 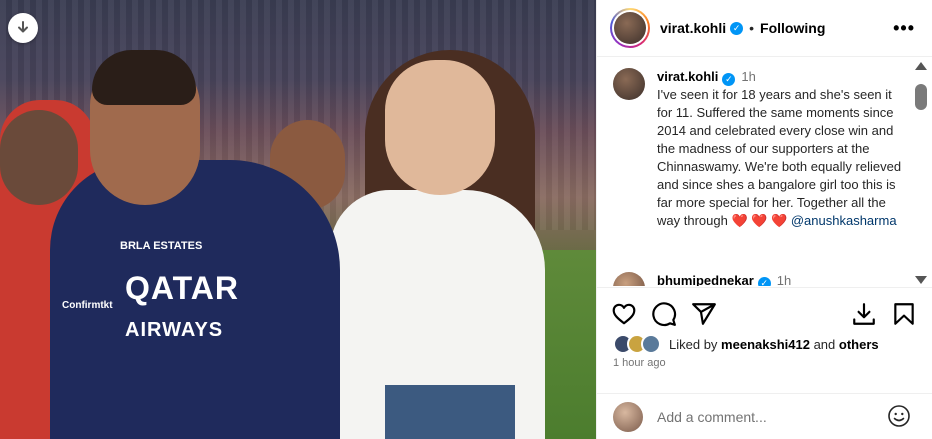 What do you see at coordinates (450, 412) in the screenshot?
I see `photo-woman-jeans` at bounding box center [450, 412].